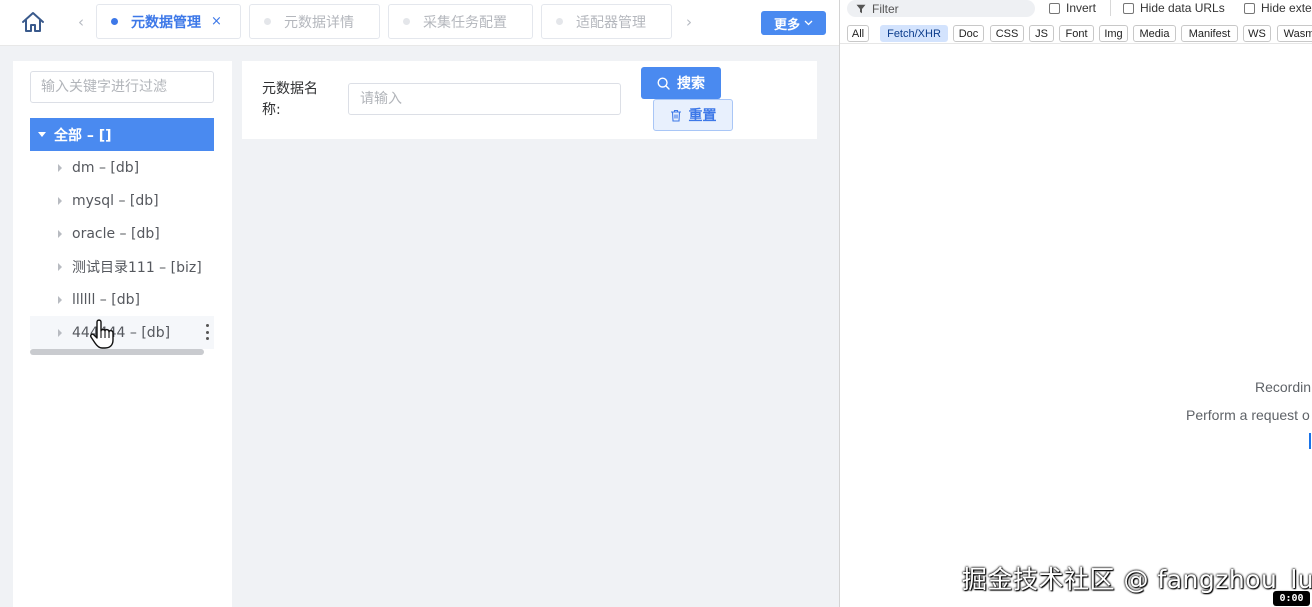 Image resolution: width=1312 pixels, height=607 pixels. I want to click on tab-label: 元数据详情, so click(319, 22).